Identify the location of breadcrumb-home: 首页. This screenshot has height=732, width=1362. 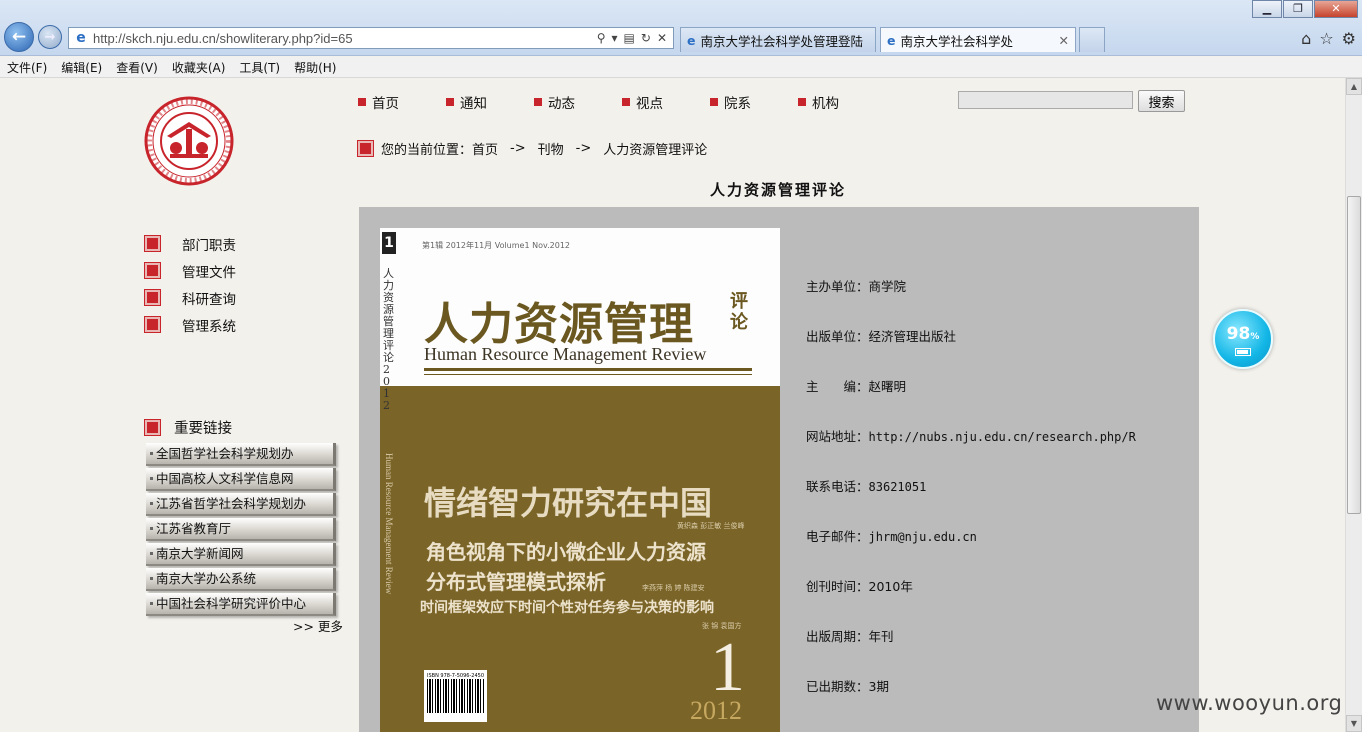
(485, 148).